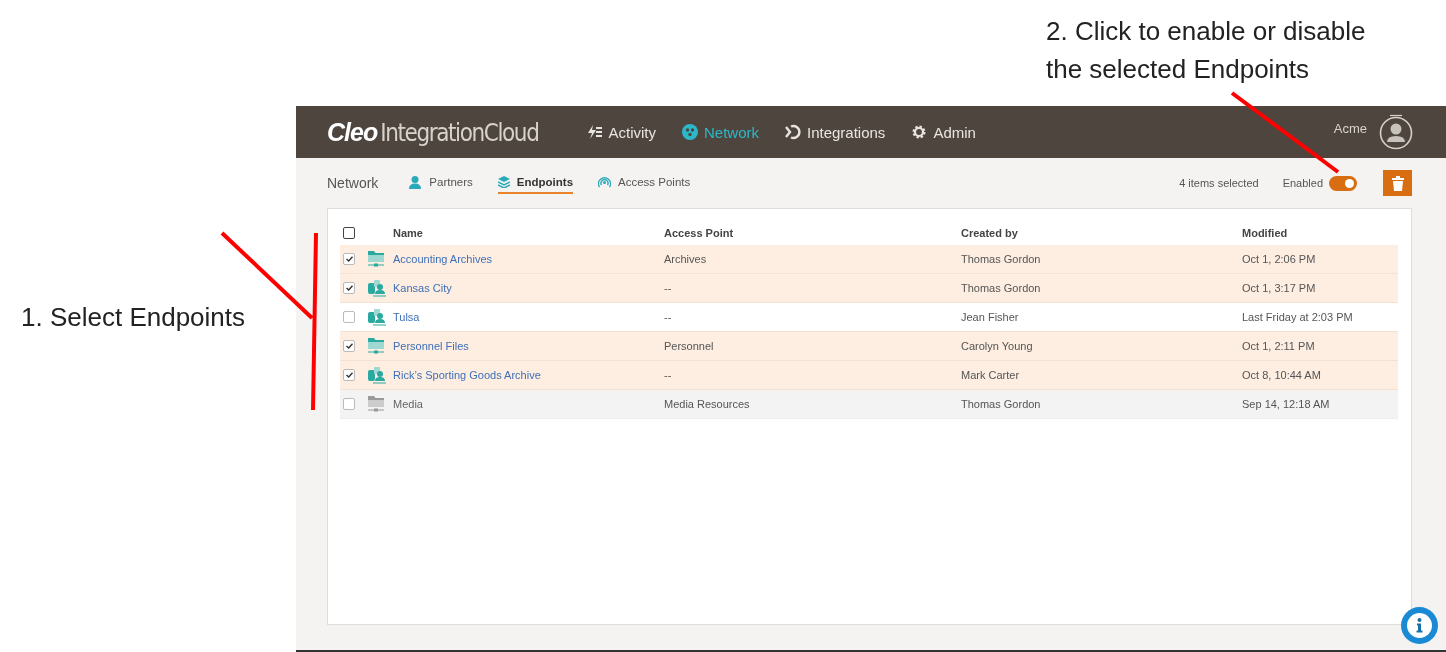 Image resolution: width=1446 pixels, height=652 pixels. I want to click on info-button, so click(1419, 625).